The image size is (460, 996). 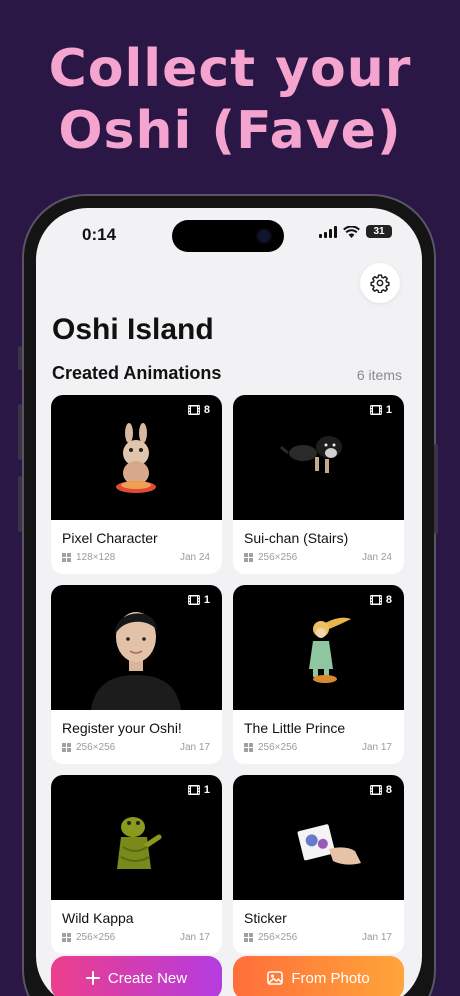 I want to click on settings-button, so click(x=380, y=283).